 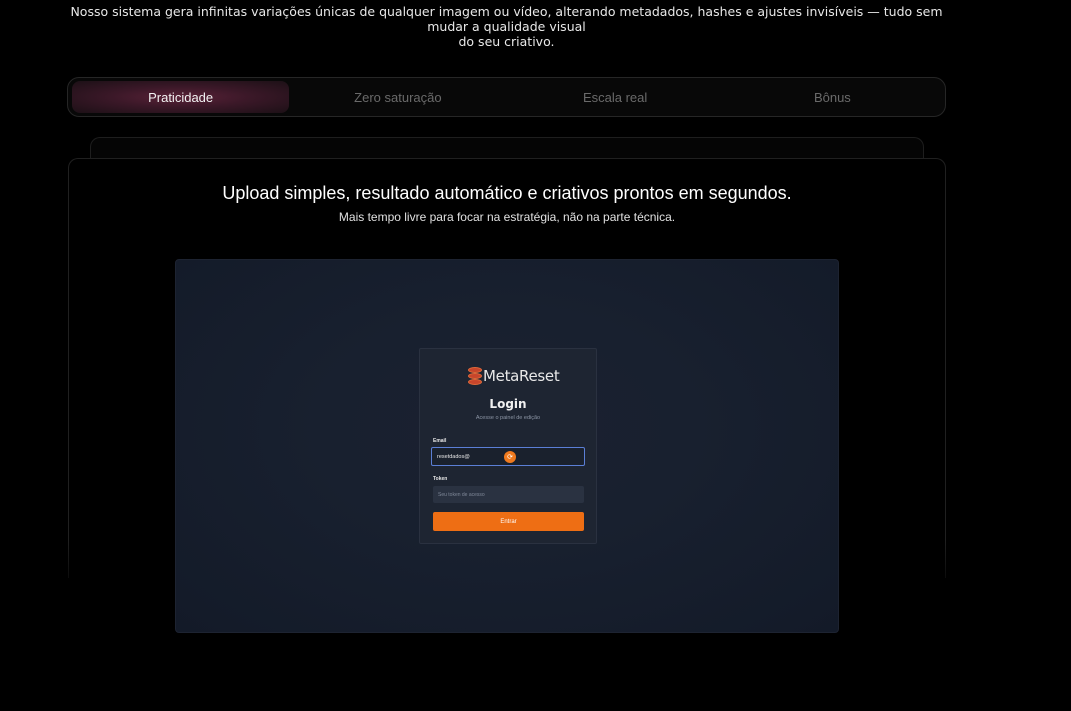 I want to click on database-icon, so click(x=475, y=376).